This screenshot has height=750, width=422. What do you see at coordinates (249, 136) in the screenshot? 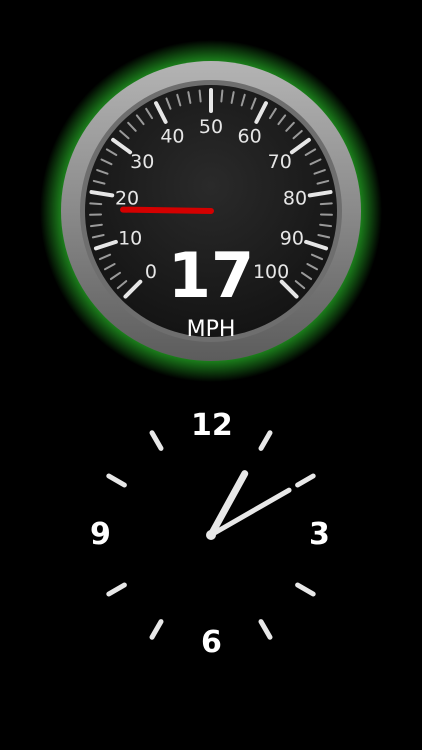
I see `gauge-scale-label: 60` at bounding box center [249, 136].